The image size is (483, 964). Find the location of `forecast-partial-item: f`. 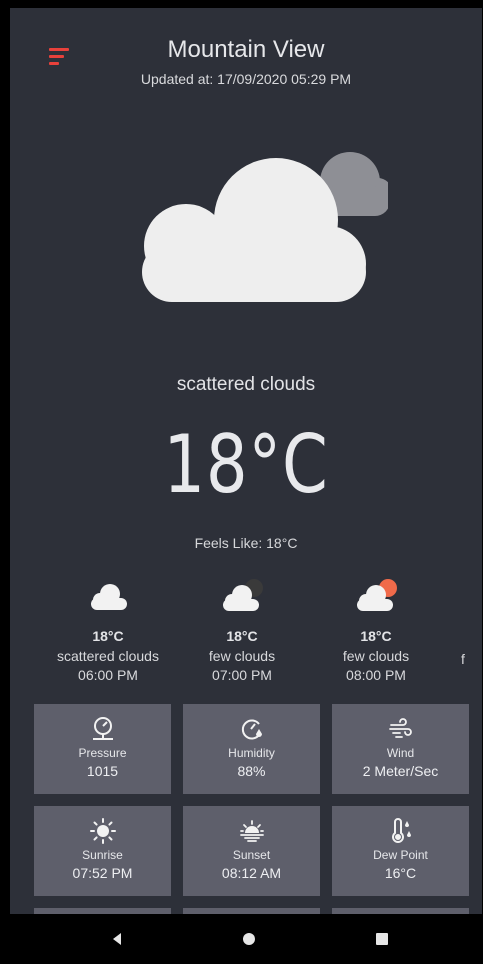

forecast-partial-item: f is located at coordinates (463, 659).